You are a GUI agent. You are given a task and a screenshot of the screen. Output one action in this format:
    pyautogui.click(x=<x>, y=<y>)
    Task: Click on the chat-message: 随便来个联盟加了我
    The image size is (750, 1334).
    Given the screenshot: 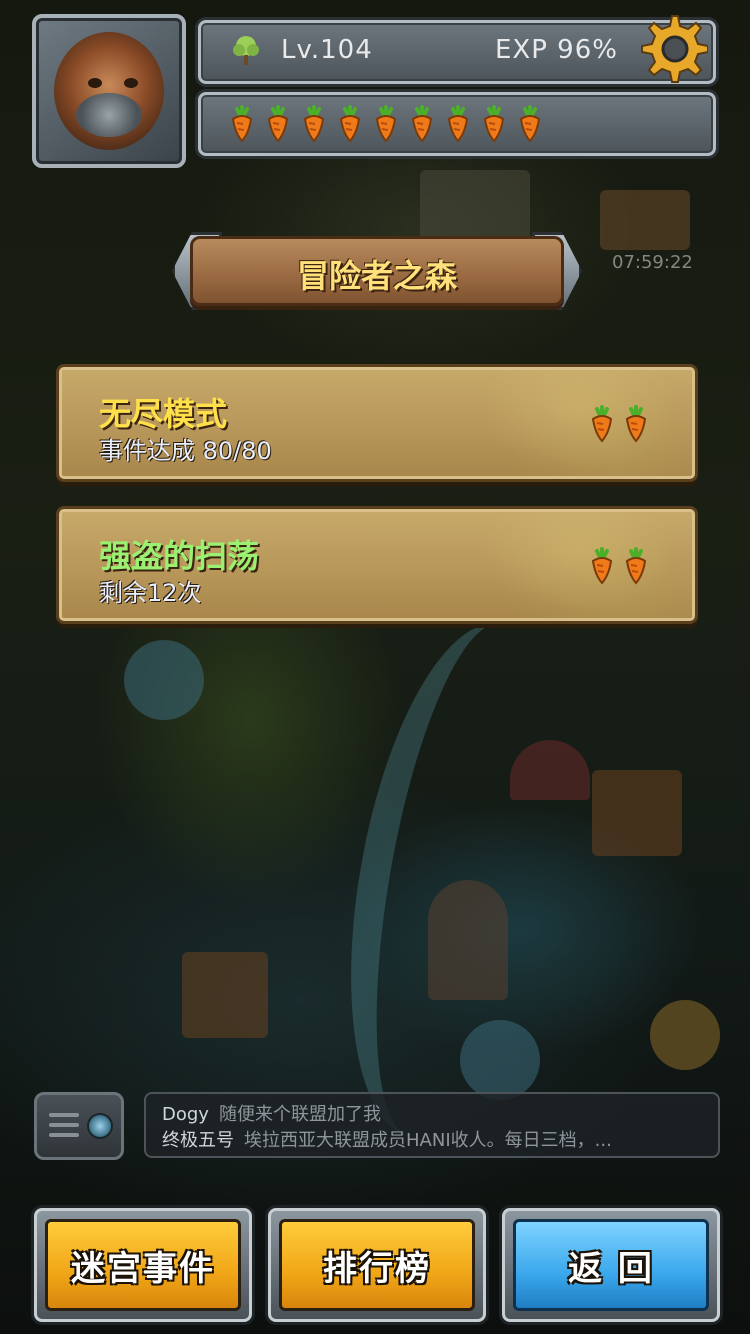 What is the action you would take?
    pyautogui.click(x=299, y=1114)
    